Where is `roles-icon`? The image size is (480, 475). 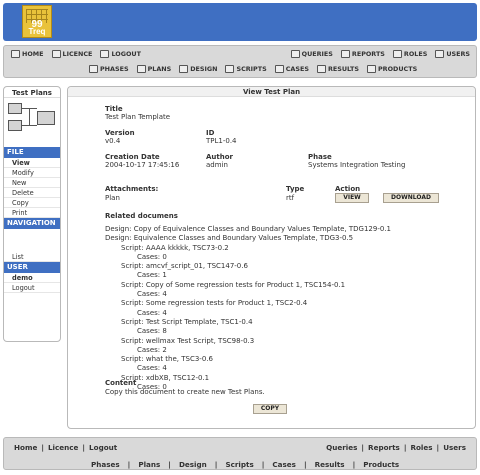 roles-icon is located at coordinates (397, 54).